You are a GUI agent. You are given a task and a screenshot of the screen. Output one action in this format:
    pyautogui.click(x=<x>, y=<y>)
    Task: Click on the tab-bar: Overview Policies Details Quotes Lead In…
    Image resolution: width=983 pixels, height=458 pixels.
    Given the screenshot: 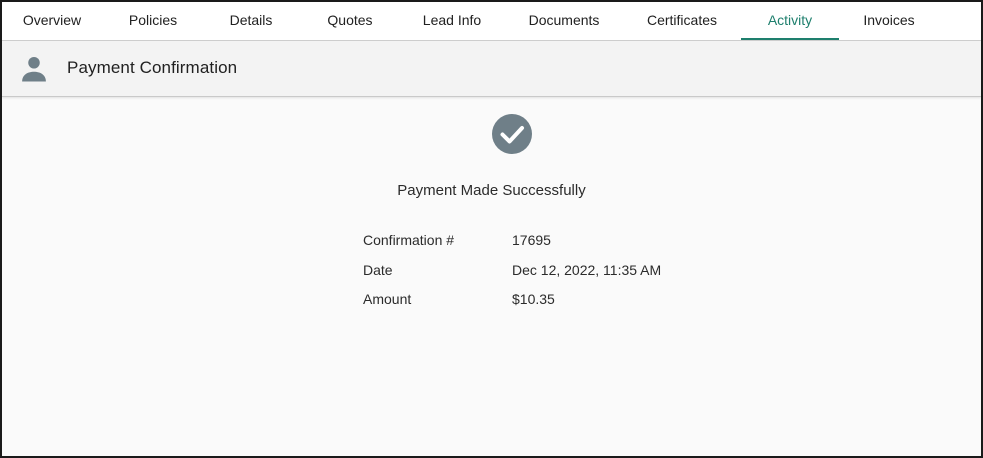 What is the action you would take?
    pyautogui.click(x=491, y=21)
    